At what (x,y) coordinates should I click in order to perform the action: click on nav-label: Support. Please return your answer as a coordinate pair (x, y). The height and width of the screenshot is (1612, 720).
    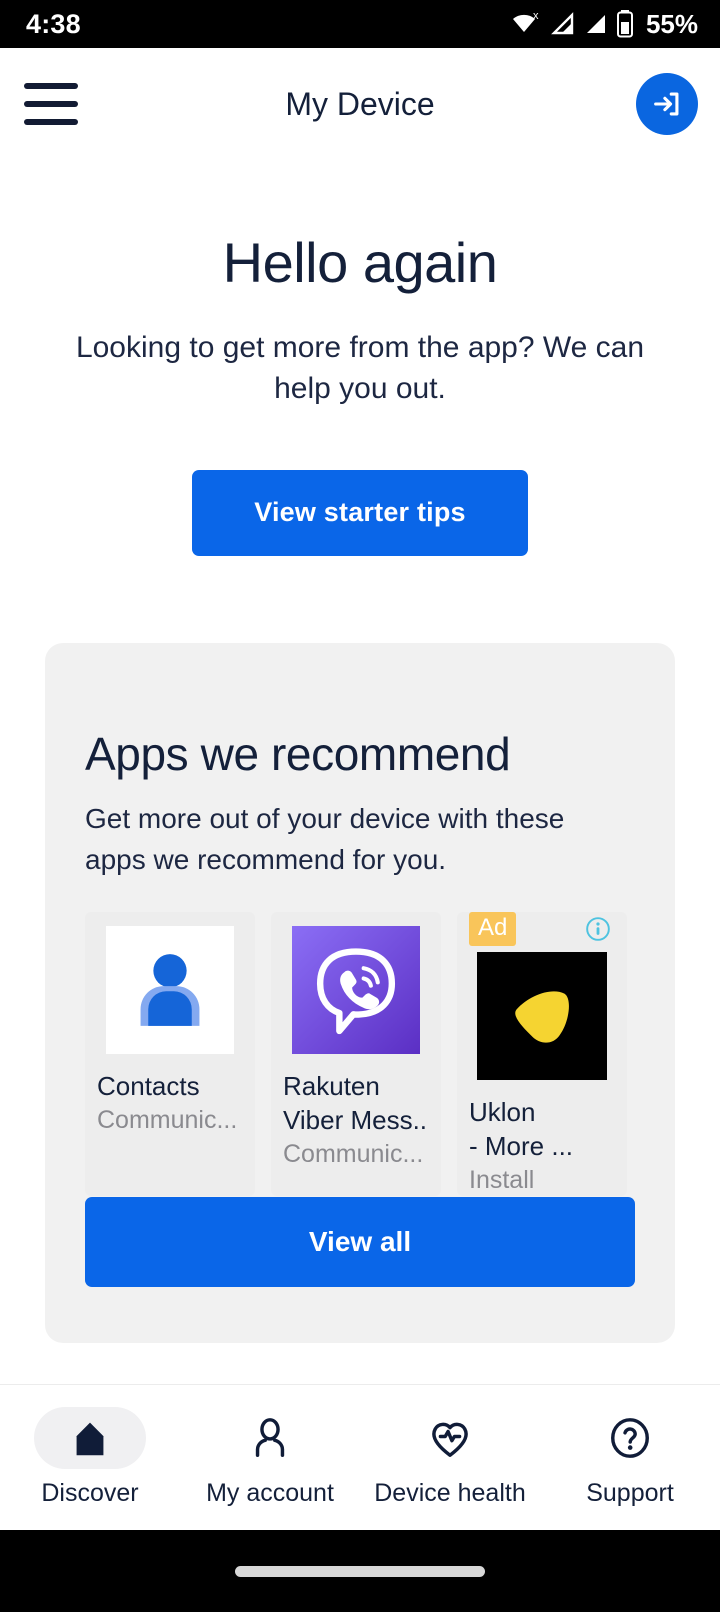
    Looking at the image, I should click on (630, 1493).